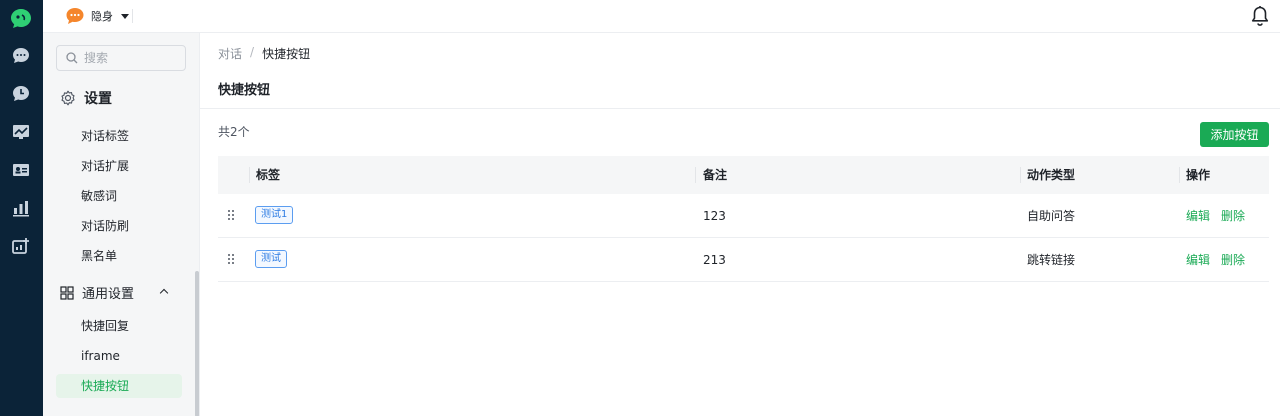 Image resolution: width=1280 pixels, height=416 pixels. I want to click on sidebar-item-blacklist: 黑名单, so click(119, 256).